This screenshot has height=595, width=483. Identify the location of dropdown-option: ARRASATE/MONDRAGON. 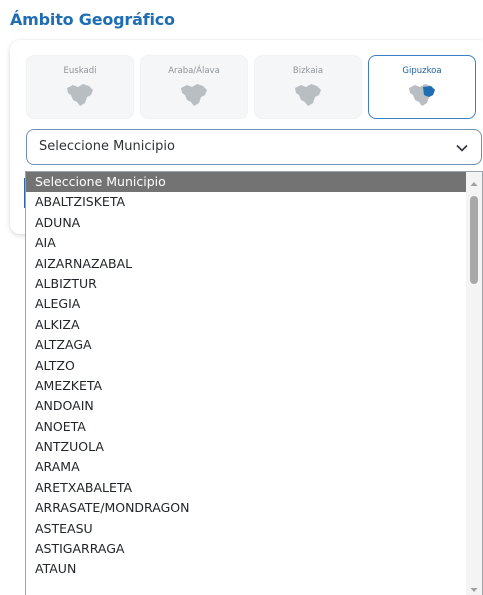
(246, 508).